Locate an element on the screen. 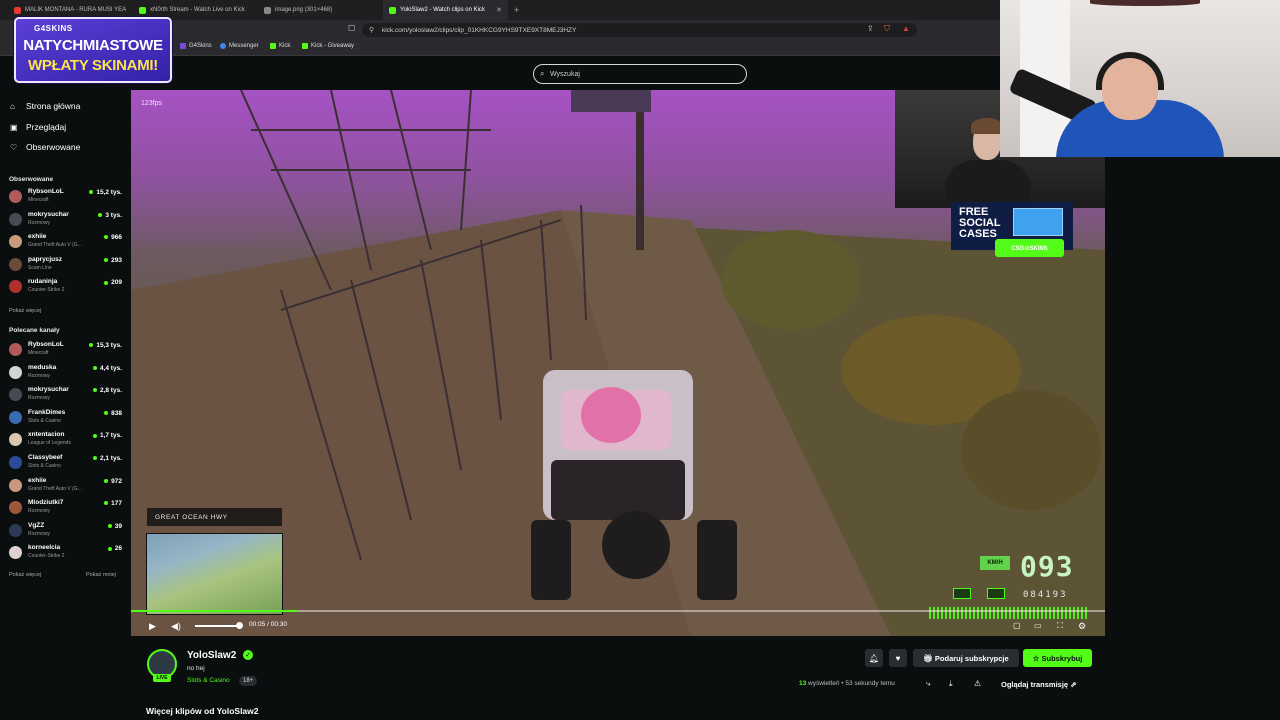 The height and width of the screenshot is (720, 1280). theater-mode-icon: ▭ is located at coordinates (1038, 625).